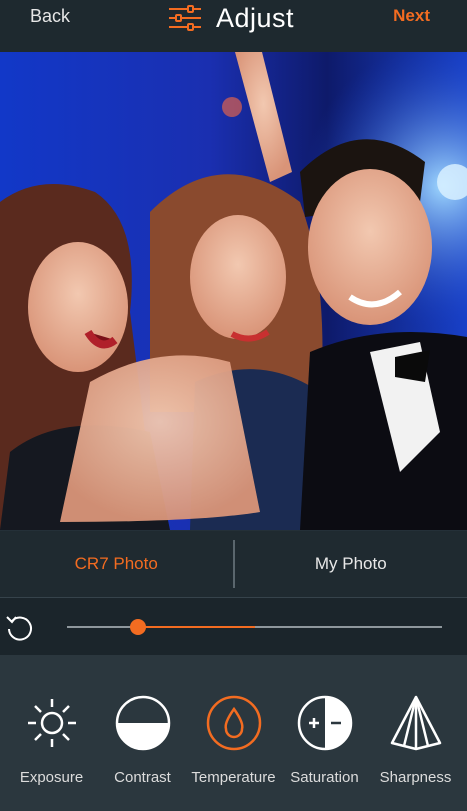 The image size is (467, 811). Describe the element at coordinates (351, 564) in the screenshot. I see `tab-my-photo: My Photo` at that location.